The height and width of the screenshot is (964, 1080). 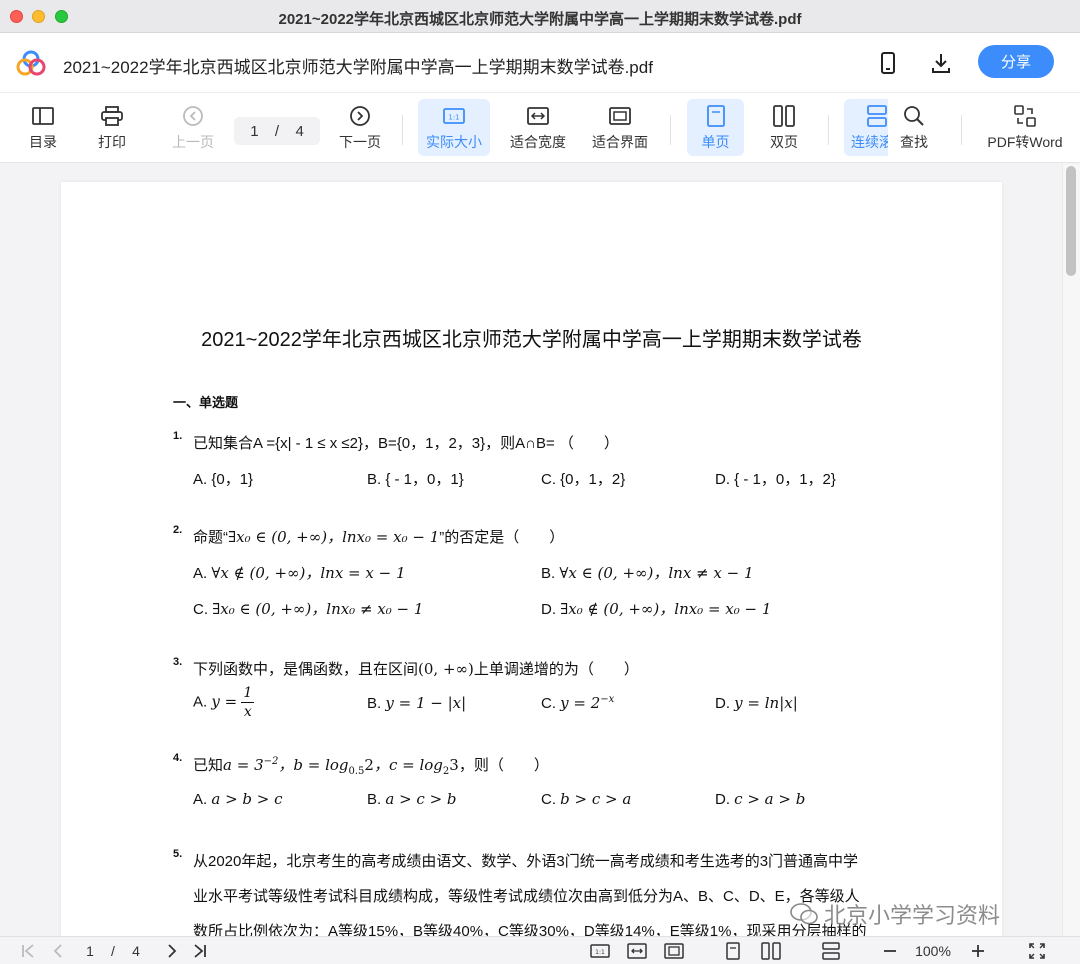 I want to click on actual-size-button-bottom: 1:1, so click(x=600, y=951).